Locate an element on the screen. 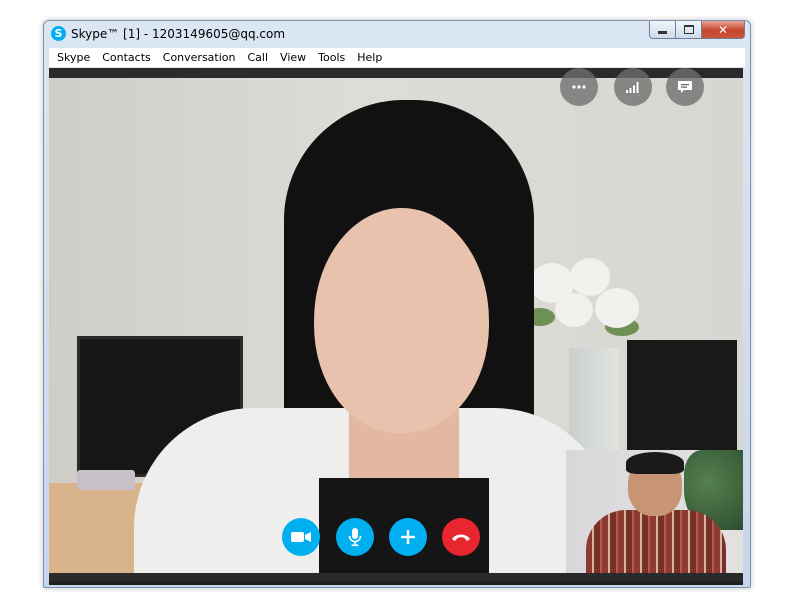  self-video-preview is located at coordinates (654, 511).